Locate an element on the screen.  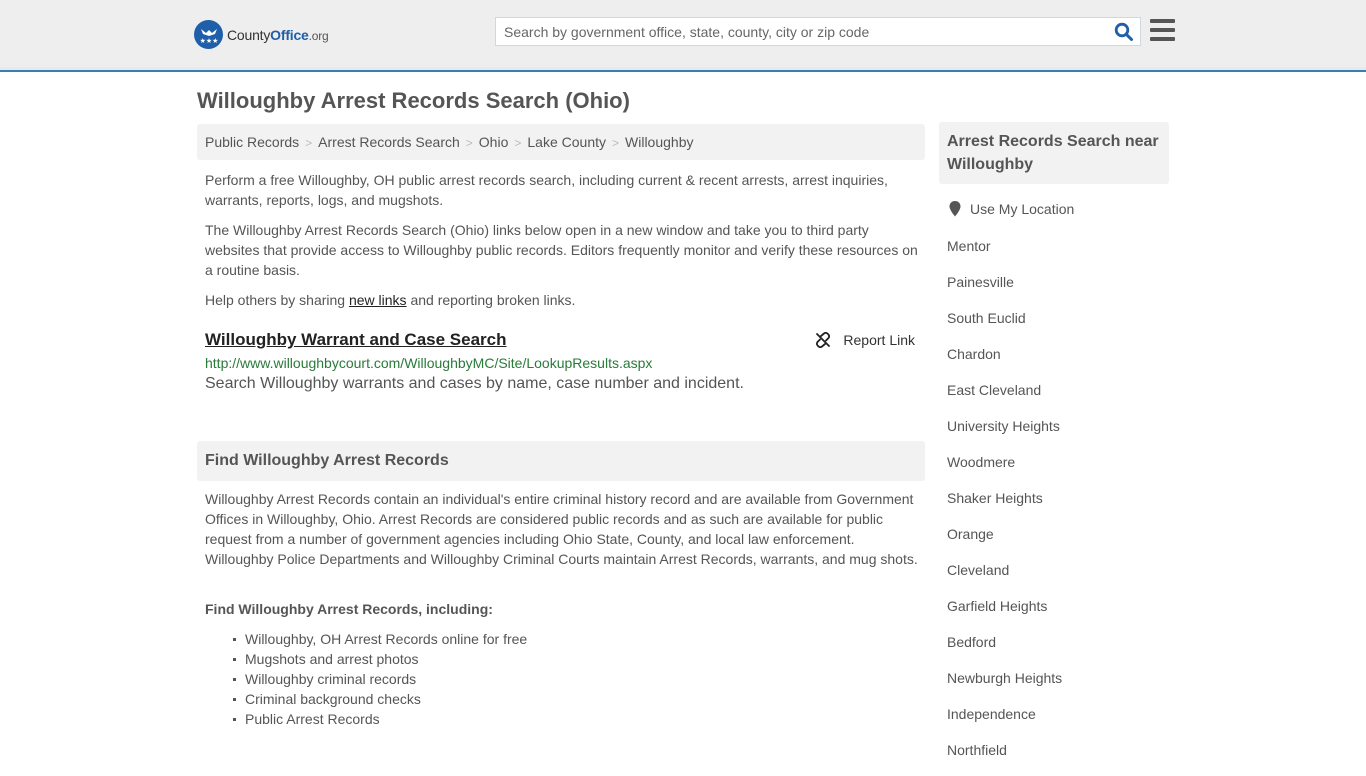
breadcrumb-willoughby: Willoughby is located at coordinates (659, 142).